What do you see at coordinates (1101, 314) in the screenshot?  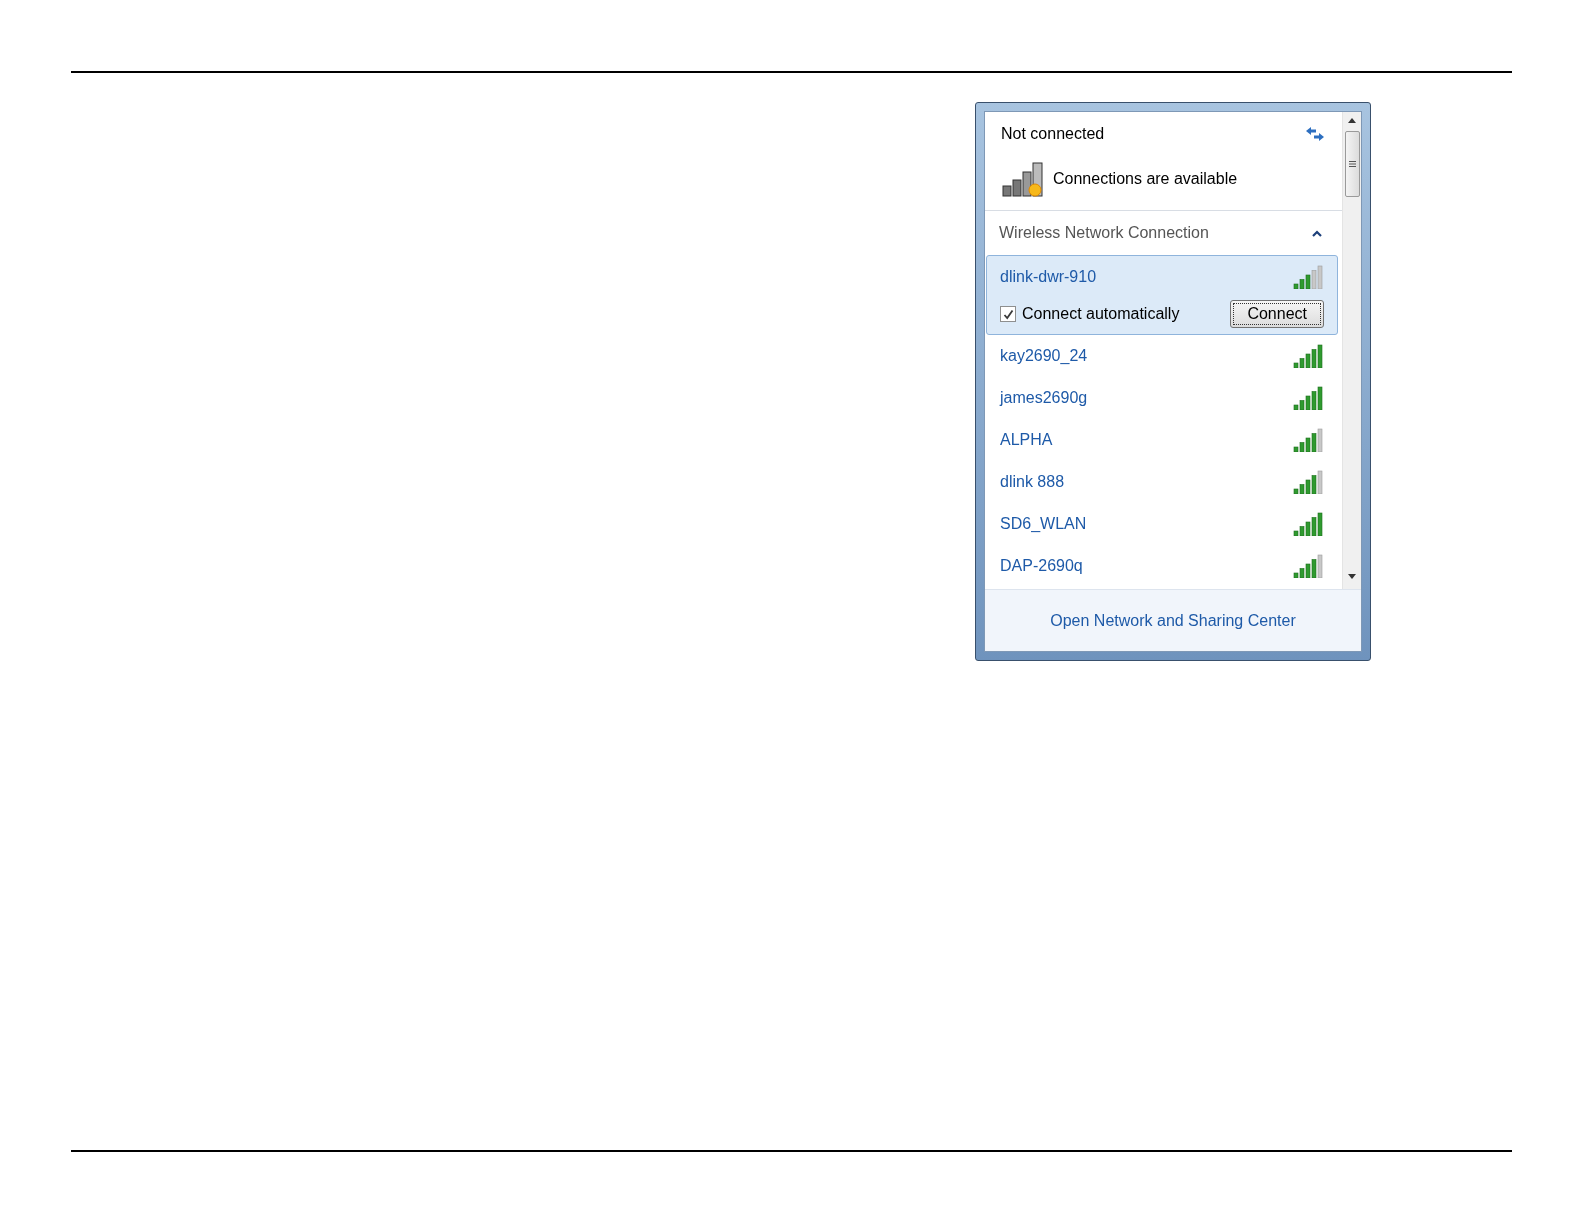 I see `checkbox-label: Connect automatically` at bounding box center [1101, 314].